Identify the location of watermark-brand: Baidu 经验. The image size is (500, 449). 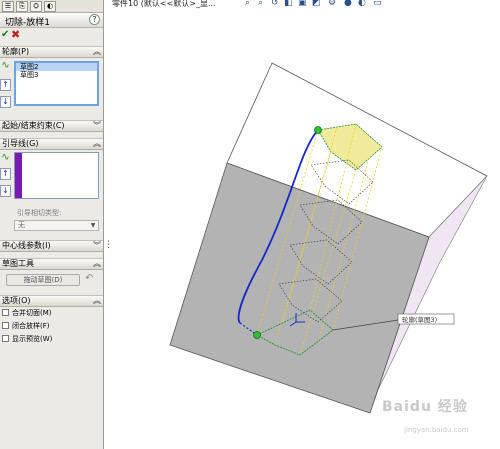
(425, 407).